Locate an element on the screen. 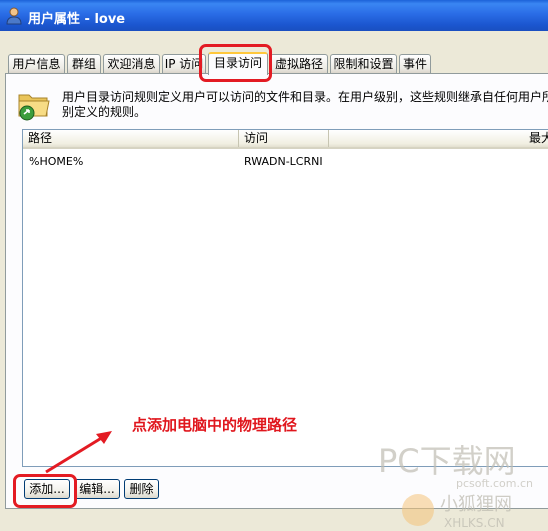 The image size is (548, 531). window-title: 用户属性 - love is located at coordinates (77, 19).